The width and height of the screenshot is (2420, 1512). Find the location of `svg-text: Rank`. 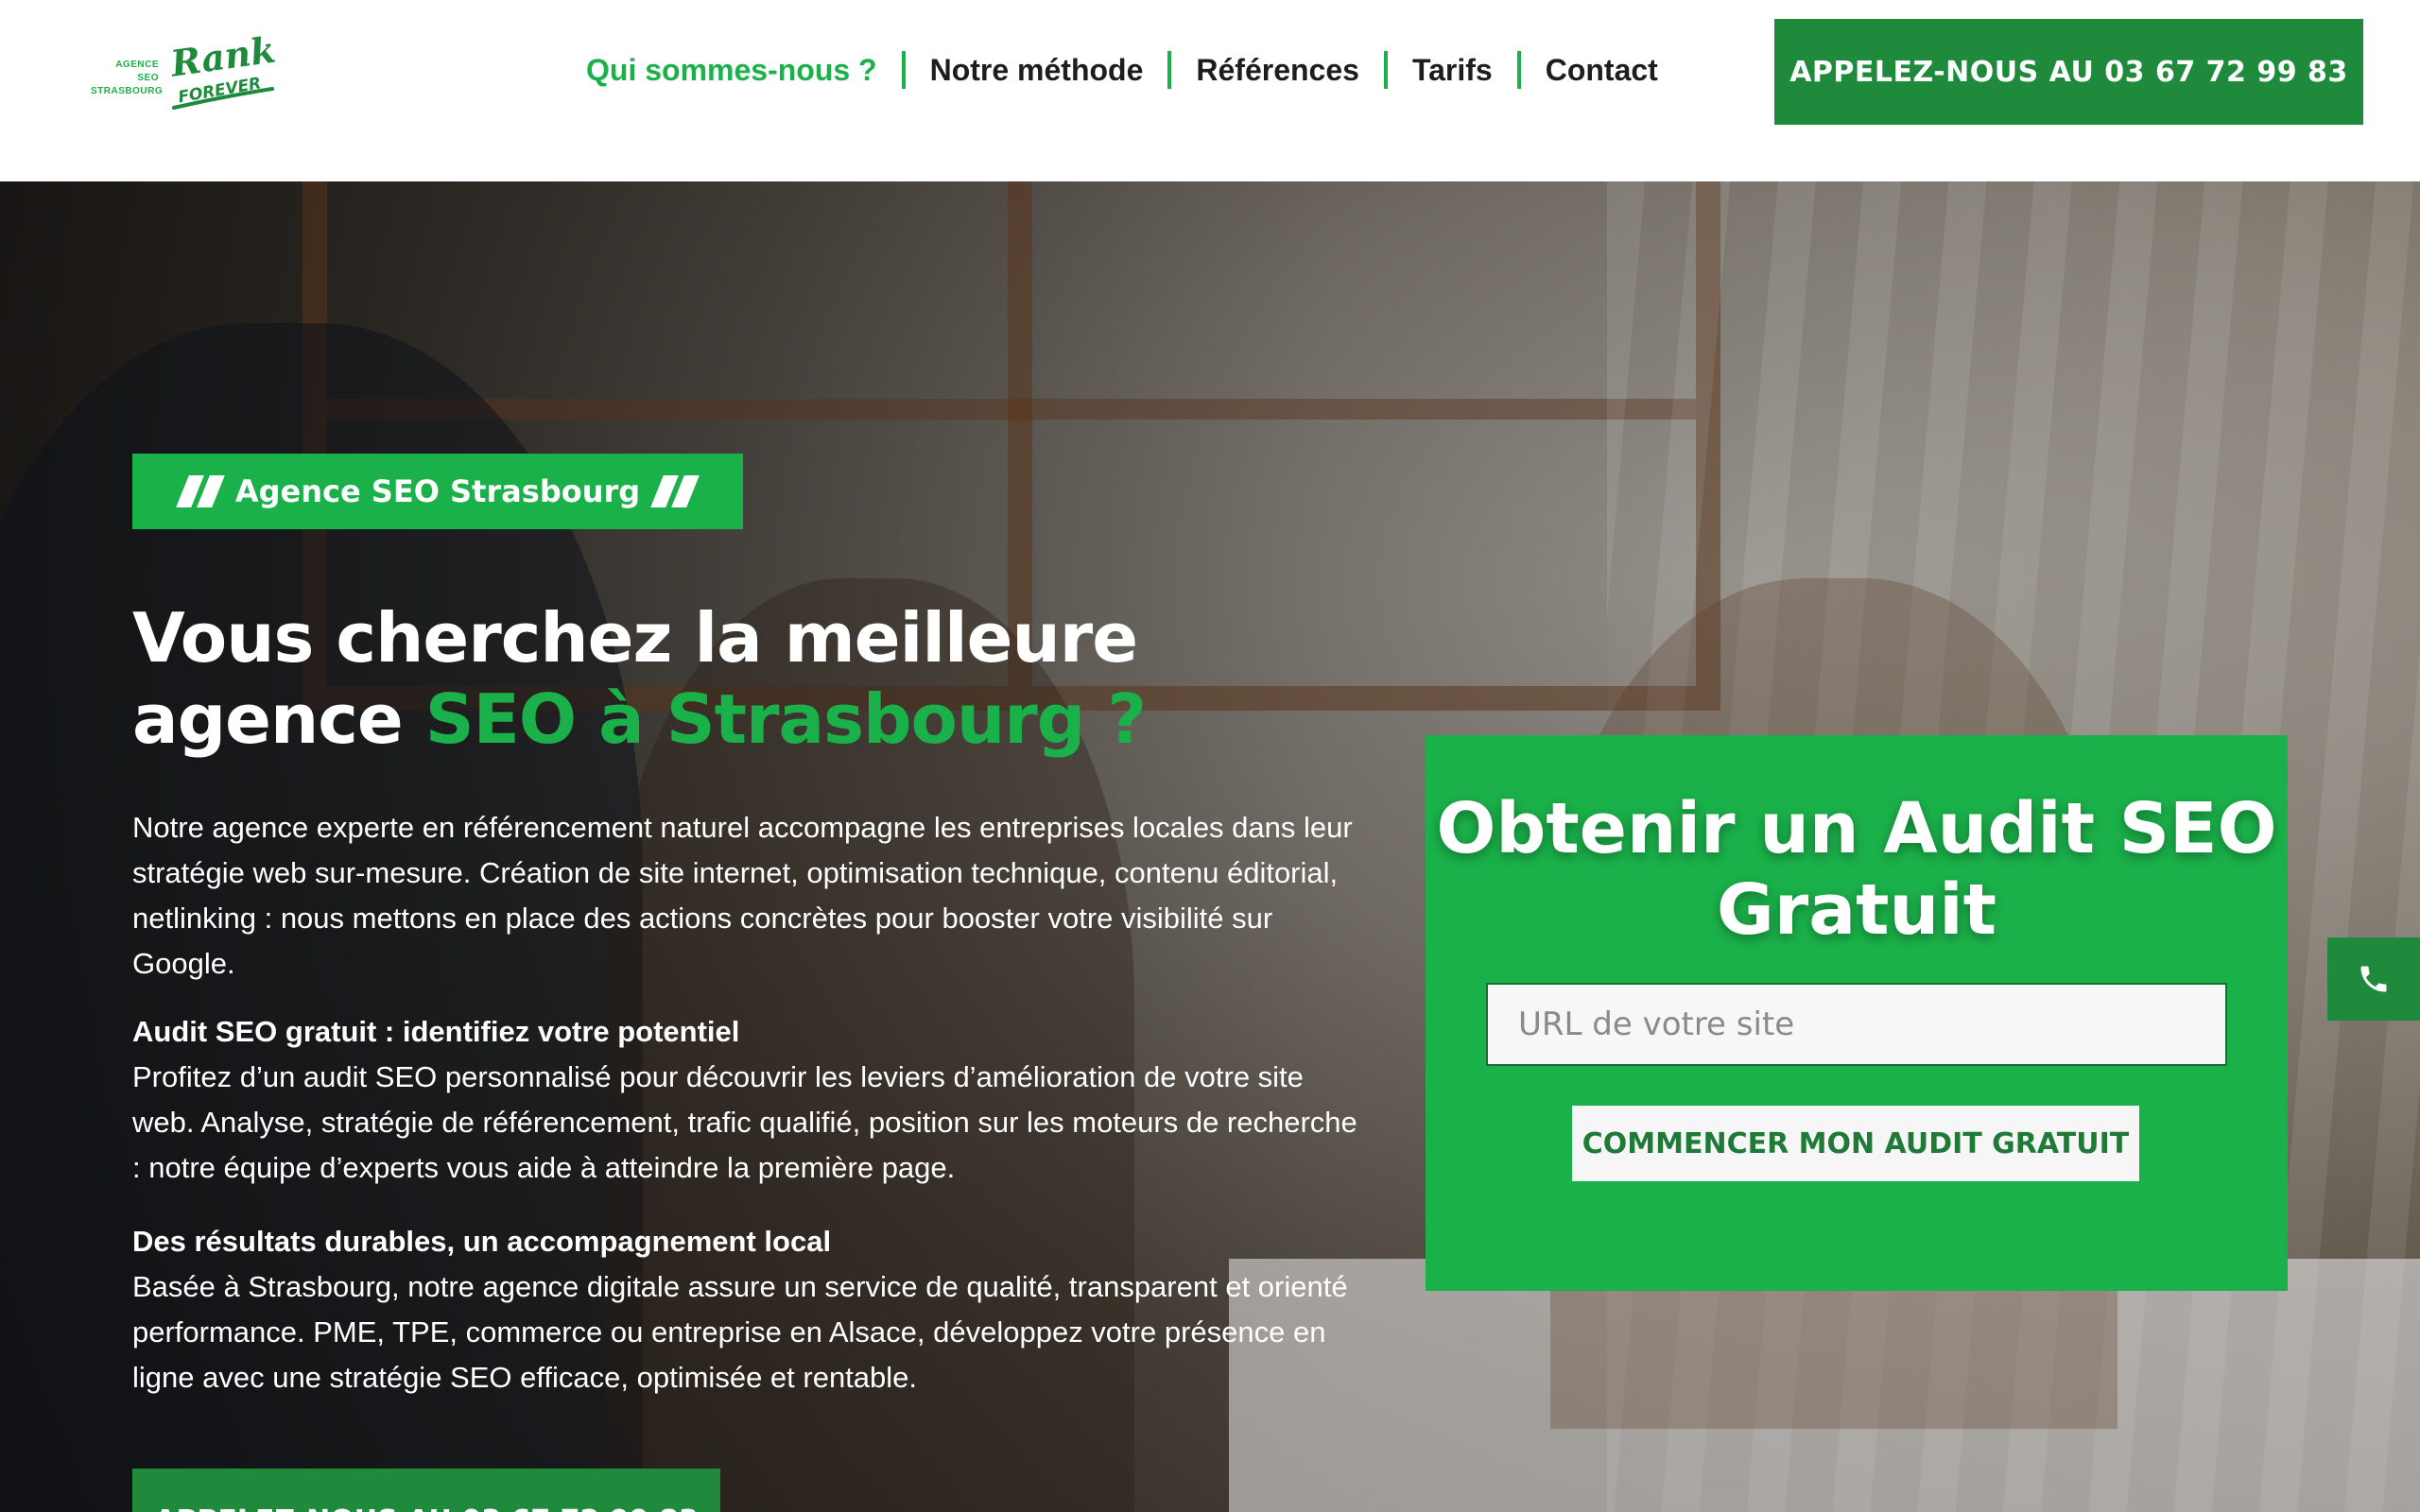

svg-text: Rank is located at coordinates (222, 57).